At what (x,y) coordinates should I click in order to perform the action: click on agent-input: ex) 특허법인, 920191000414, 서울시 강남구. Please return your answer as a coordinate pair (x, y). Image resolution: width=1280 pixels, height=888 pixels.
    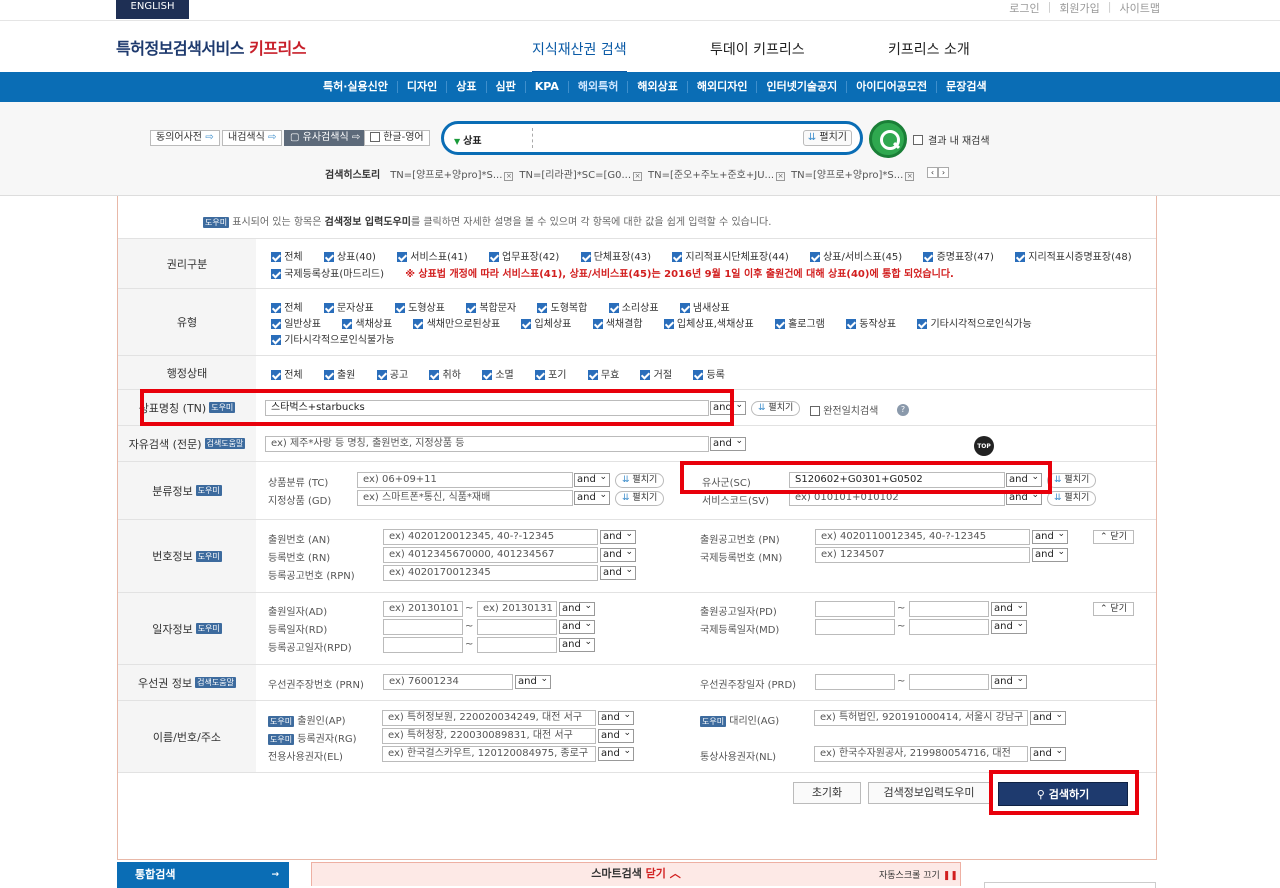
    Looking at the image, I should click on (921, 718).